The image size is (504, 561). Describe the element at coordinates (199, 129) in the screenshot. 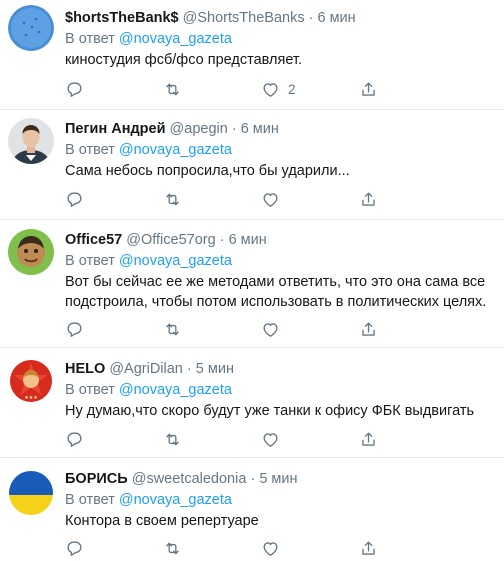

I see `author-handle: @apegin` at that location.